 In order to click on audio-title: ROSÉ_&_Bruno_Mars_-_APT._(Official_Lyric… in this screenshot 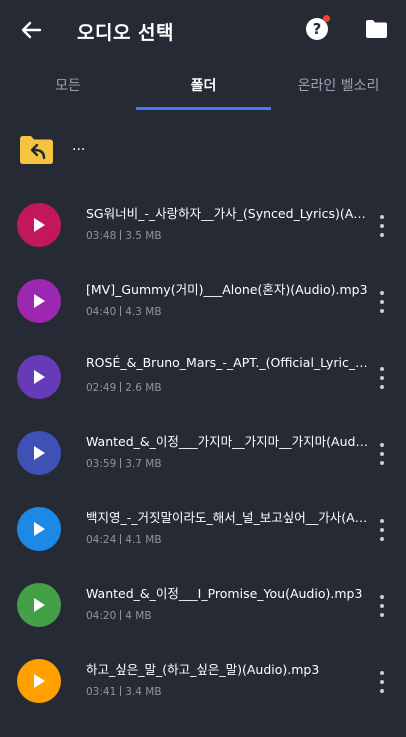, I will do `click(228, 362)`.